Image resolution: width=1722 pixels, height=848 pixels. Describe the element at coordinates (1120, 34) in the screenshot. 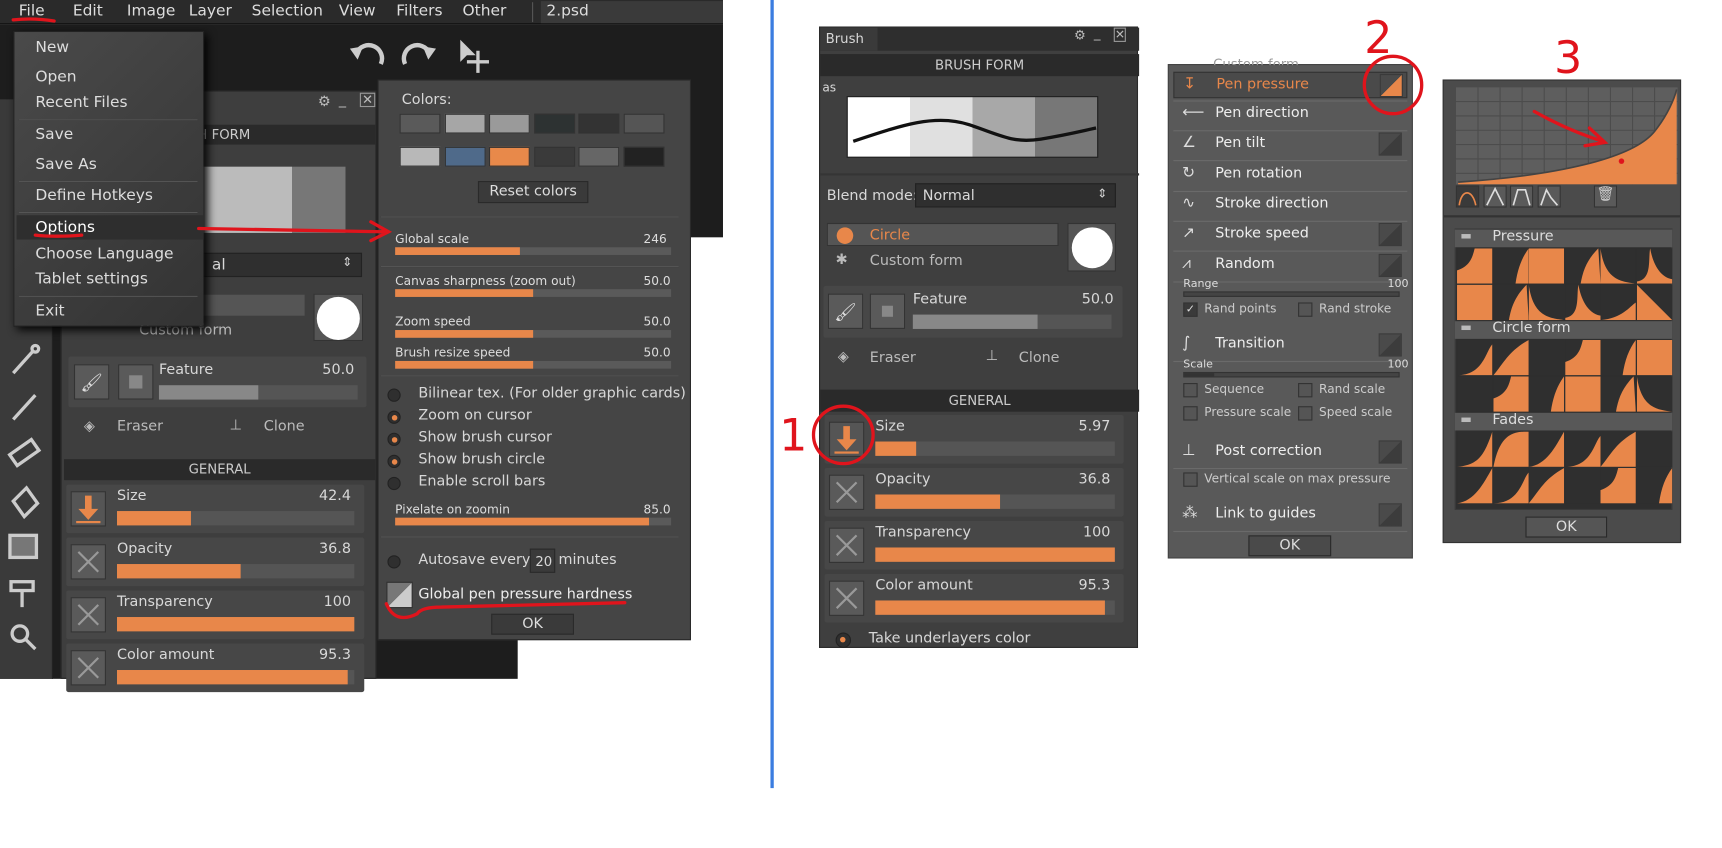

I see `close-icon: ✕` at that location.